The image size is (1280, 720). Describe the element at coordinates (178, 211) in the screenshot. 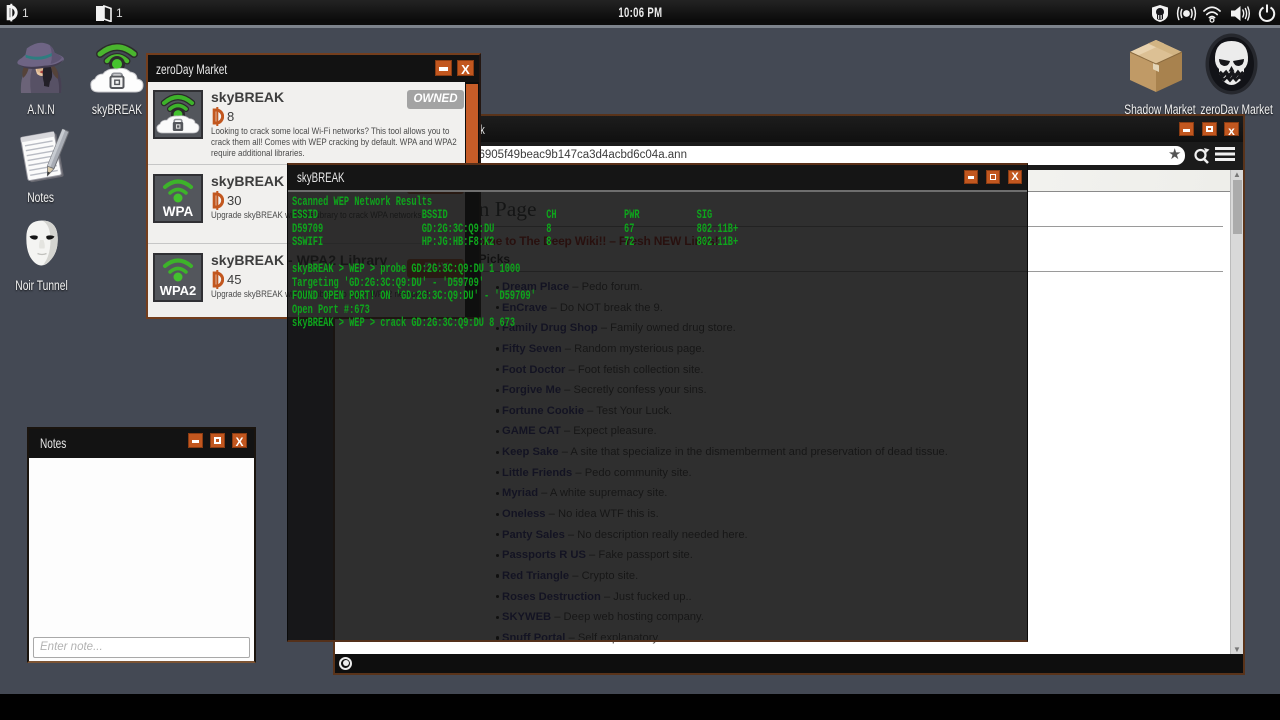

I see `svg-text: WPA` at that location.